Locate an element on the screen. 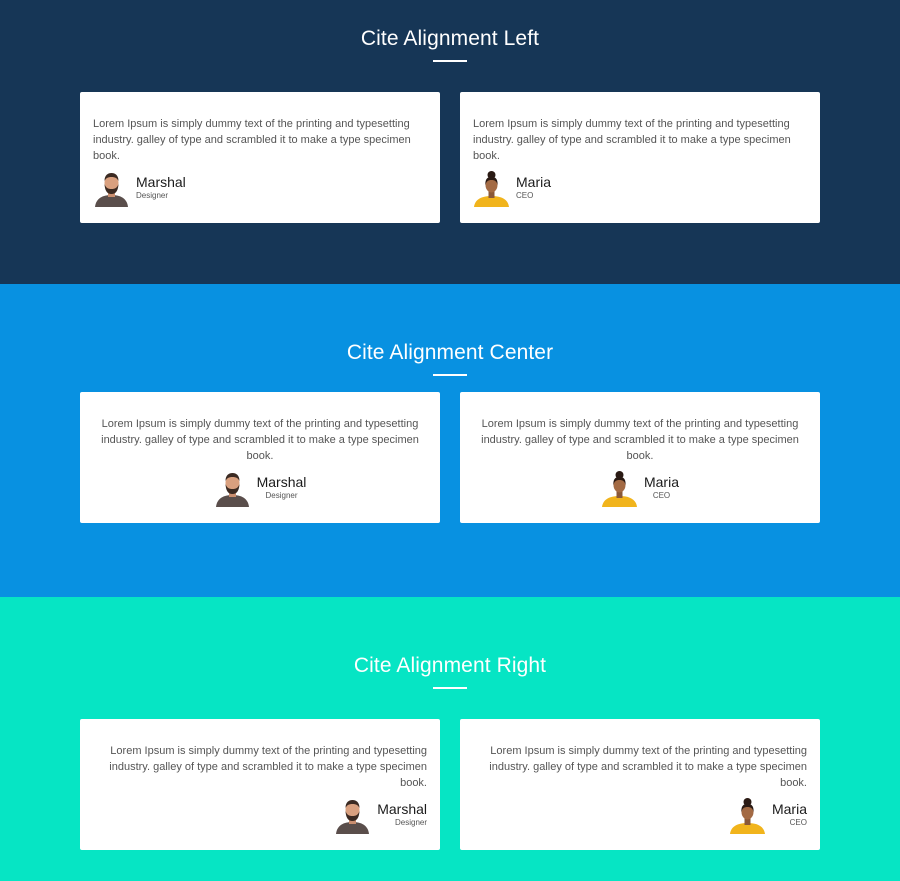 The width and height of the screenshot is (900, 881). section-title: Cite Alignment Center is located at coordinates (450, 352).